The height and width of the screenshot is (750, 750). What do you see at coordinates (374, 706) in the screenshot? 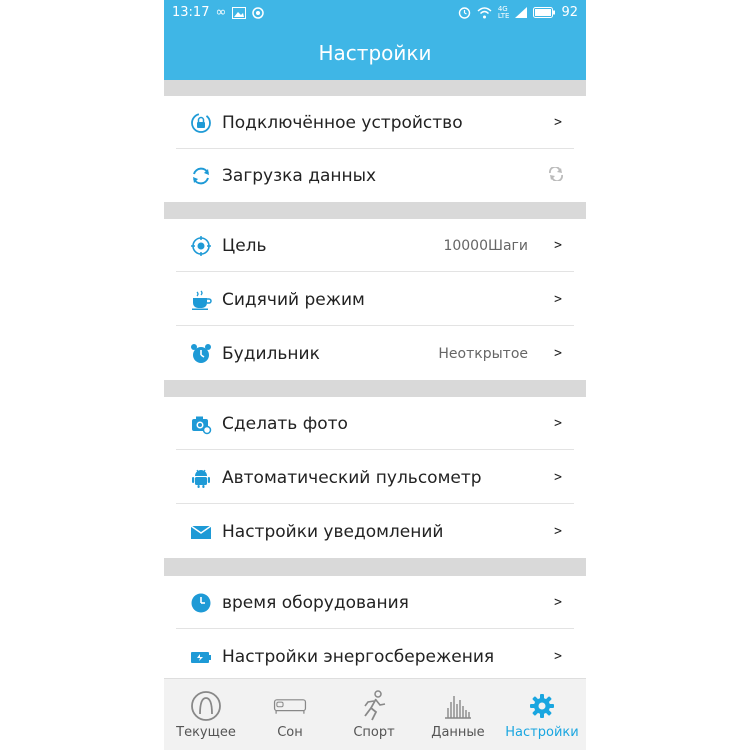
I see `runner-icon` at bounding box center [374, 706].